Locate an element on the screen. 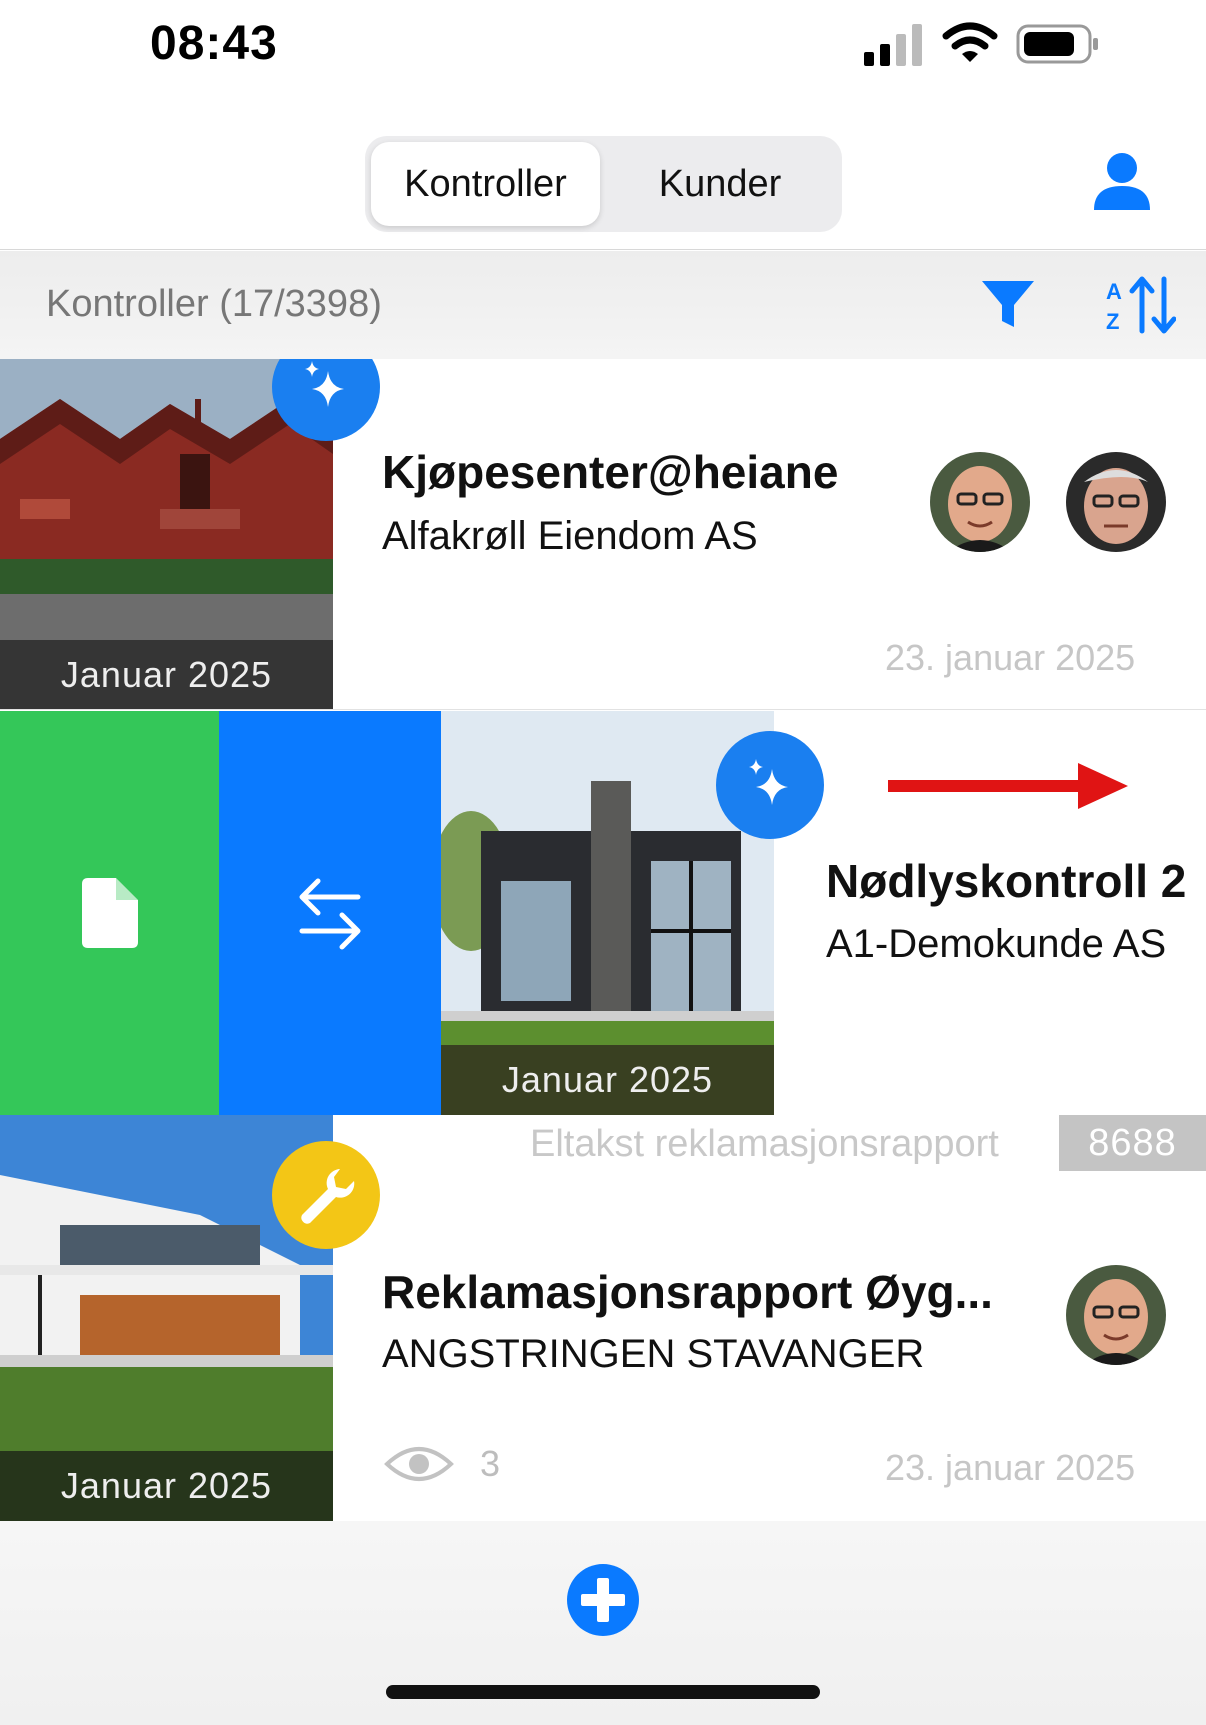  annotation-arrow is located at coordinates (1008, 786).